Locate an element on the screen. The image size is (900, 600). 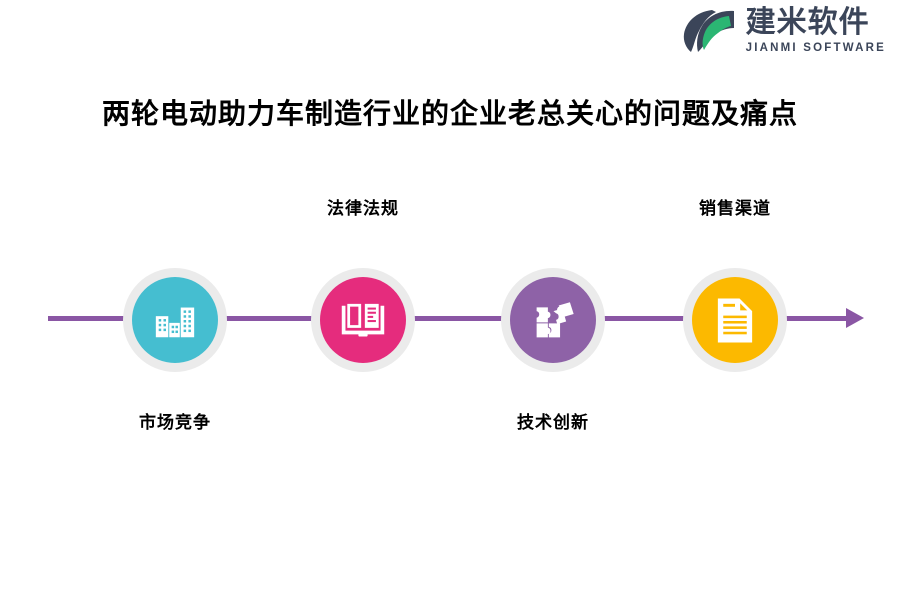
timeline-arrow-icon is located at coordinates (855, 318).